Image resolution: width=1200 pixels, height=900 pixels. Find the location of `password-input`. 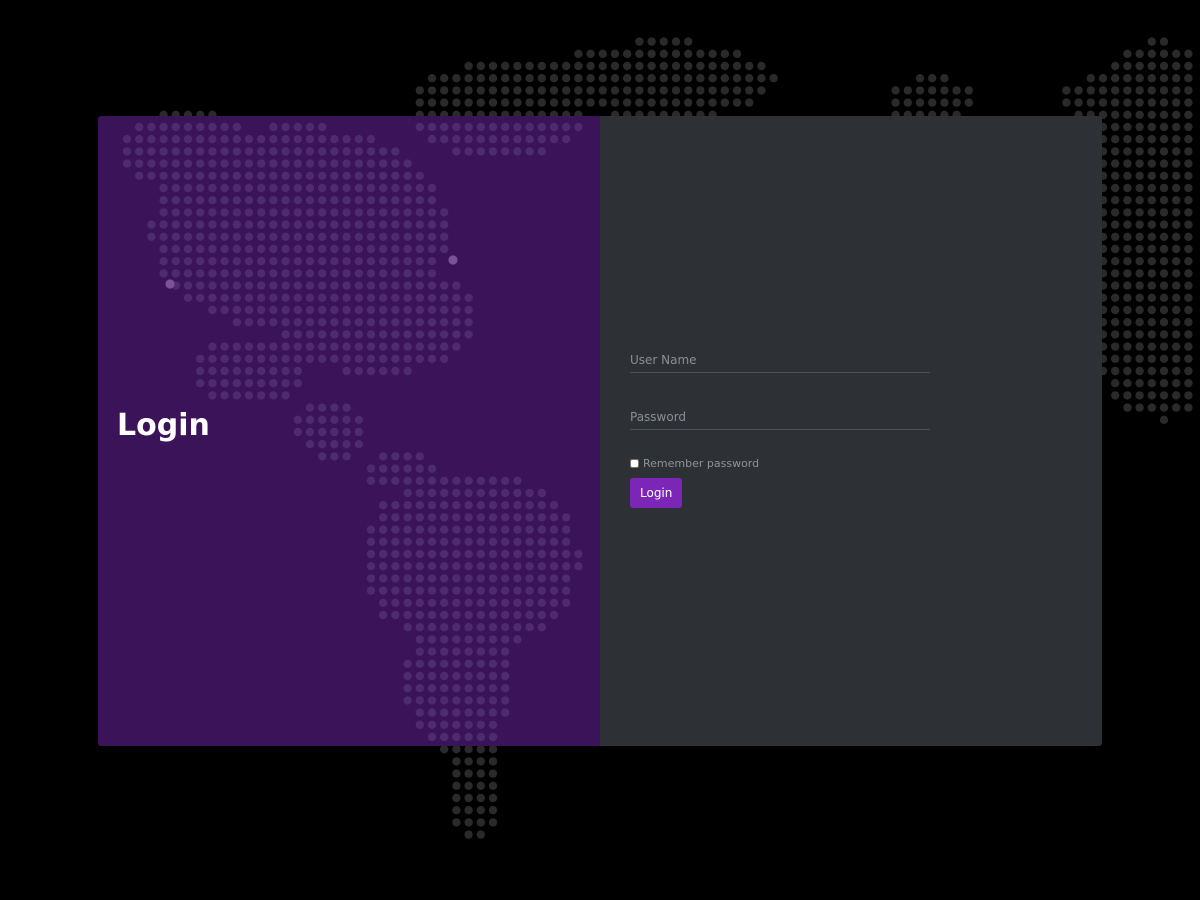

password-input is located at coordinates (780, 417).